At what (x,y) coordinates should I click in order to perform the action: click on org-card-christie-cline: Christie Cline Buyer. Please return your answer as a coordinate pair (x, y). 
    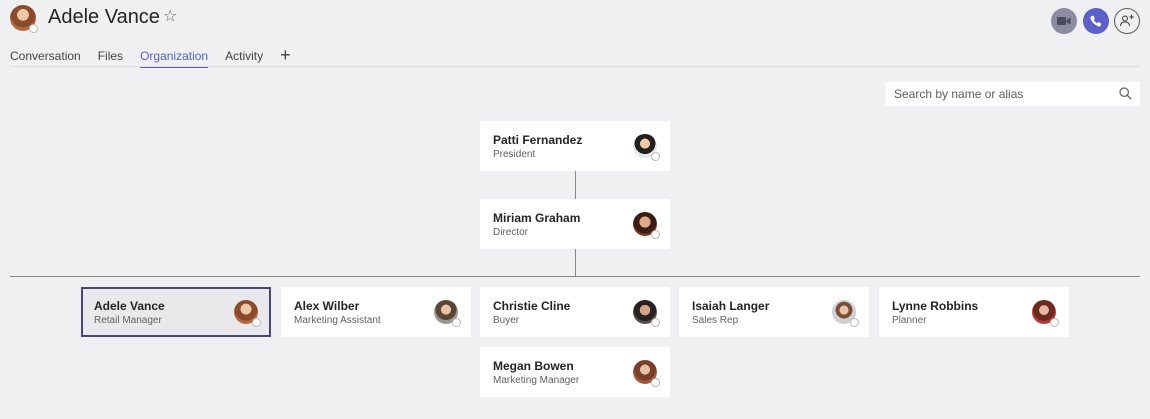
    Looking at the image, I should click on (575, 312).